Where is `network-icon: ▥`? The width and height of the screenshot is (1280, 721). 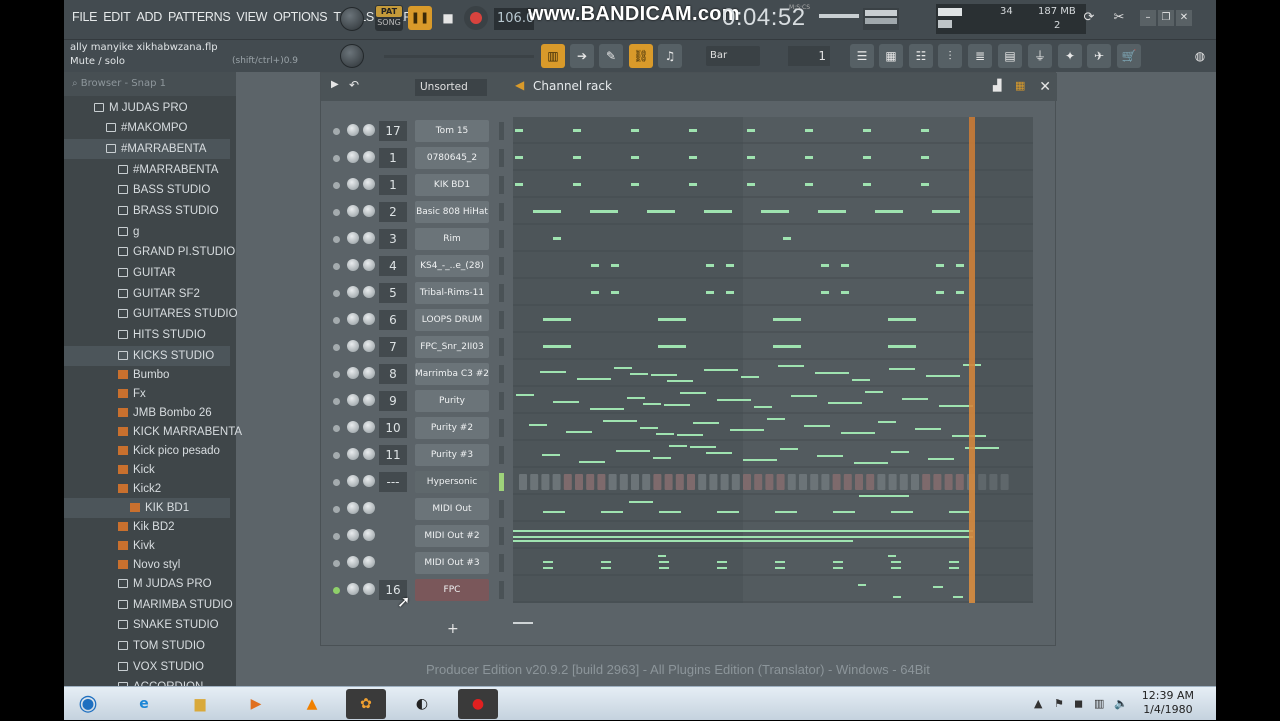 network-icon: ▥ is located at coordinates (1099, 703).